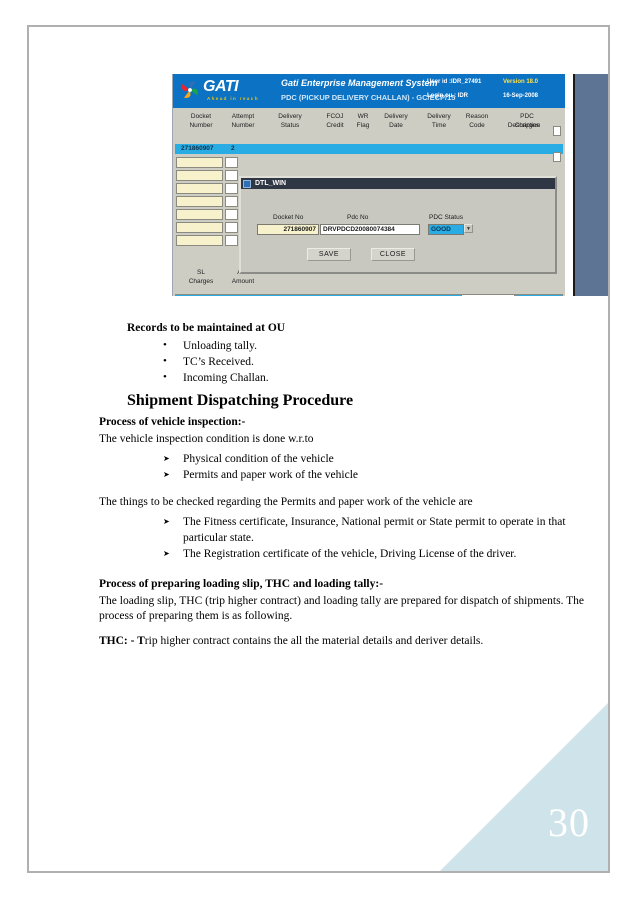  What do you see at coordinates (376, 345) in the screenshot?
I see `list-item: Unloading tally.` at bounding box center [376, 345].